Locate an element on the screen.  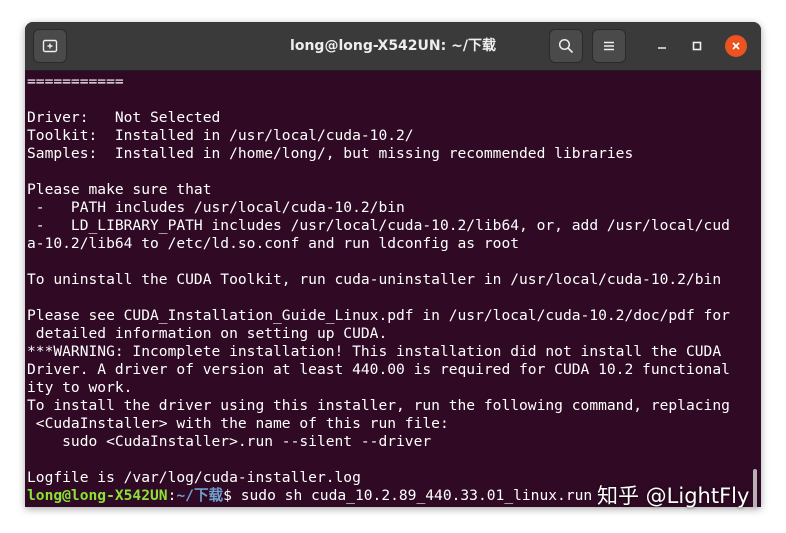
maximize-button is located at coordinates (697, 46).